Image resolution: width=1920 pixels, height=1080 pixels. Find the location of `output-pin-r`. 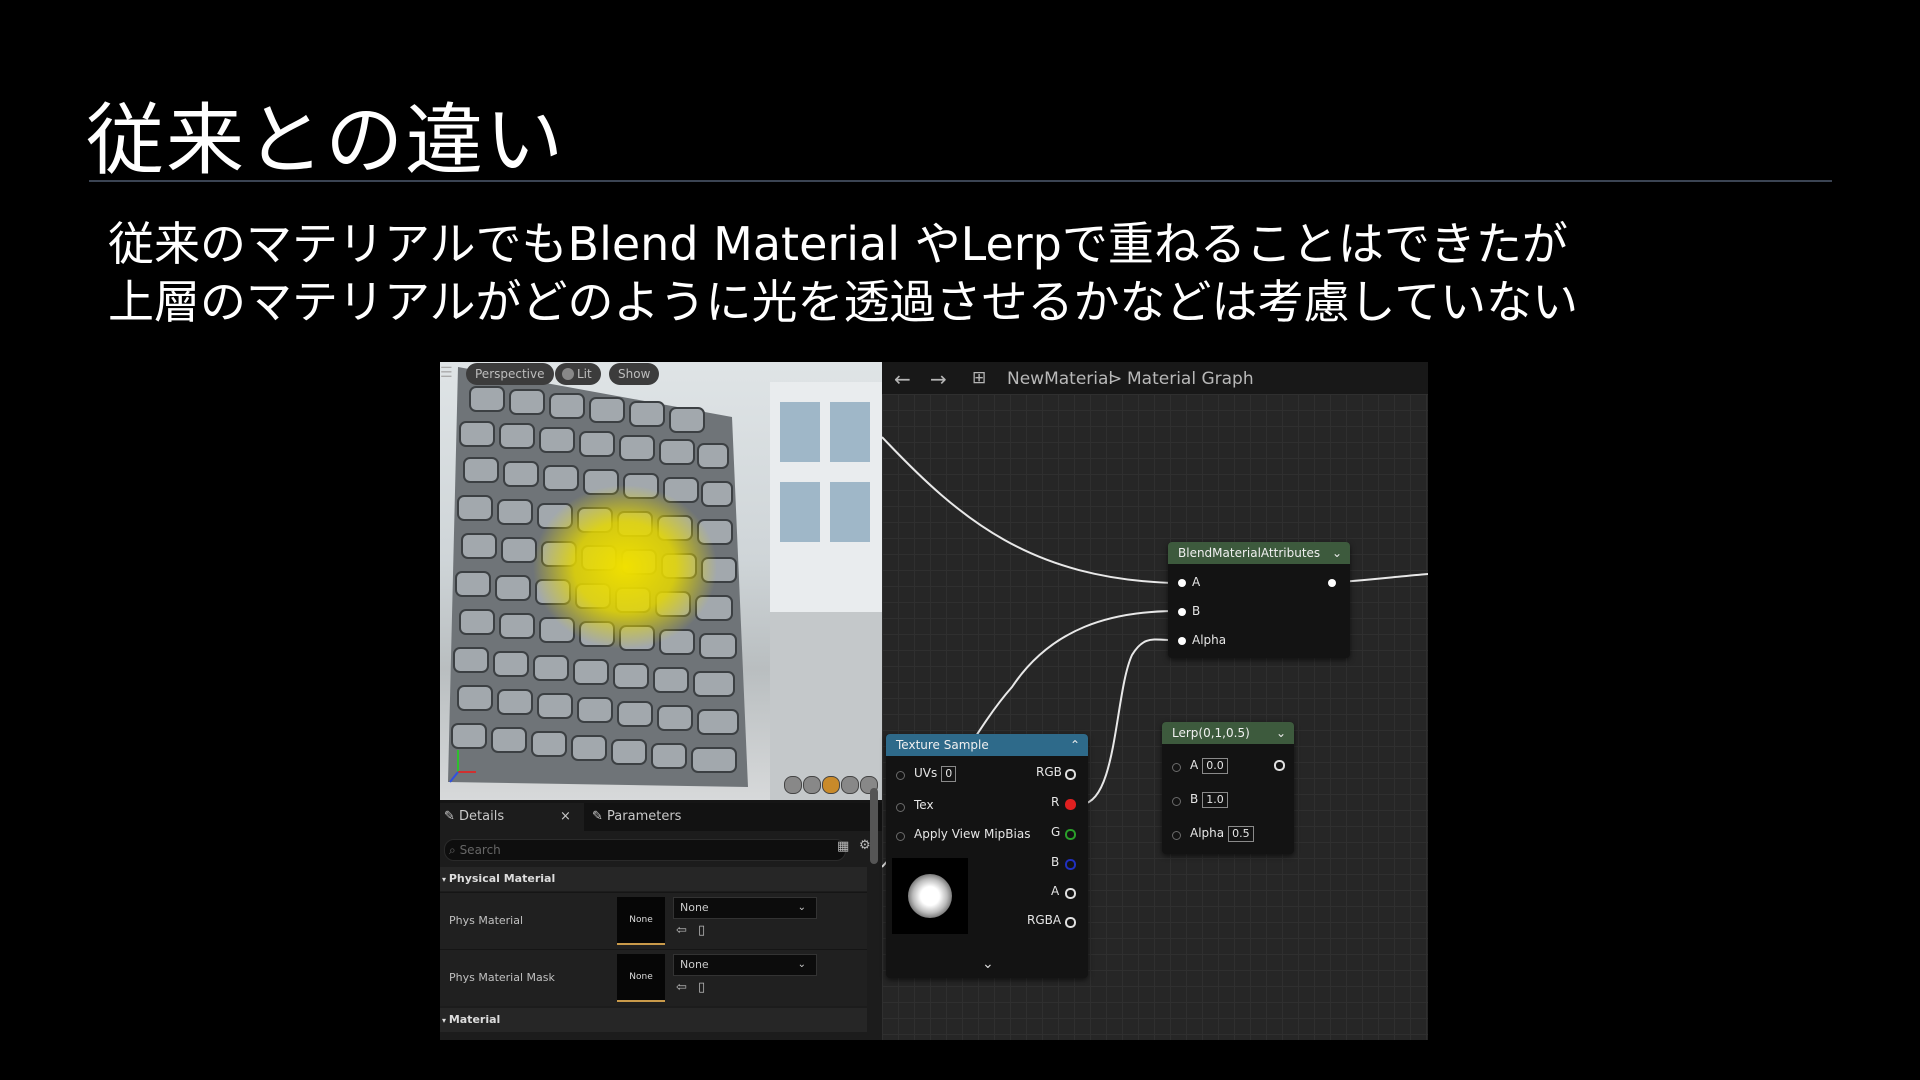

output-pin-r is located at coordinates (1070, 804).